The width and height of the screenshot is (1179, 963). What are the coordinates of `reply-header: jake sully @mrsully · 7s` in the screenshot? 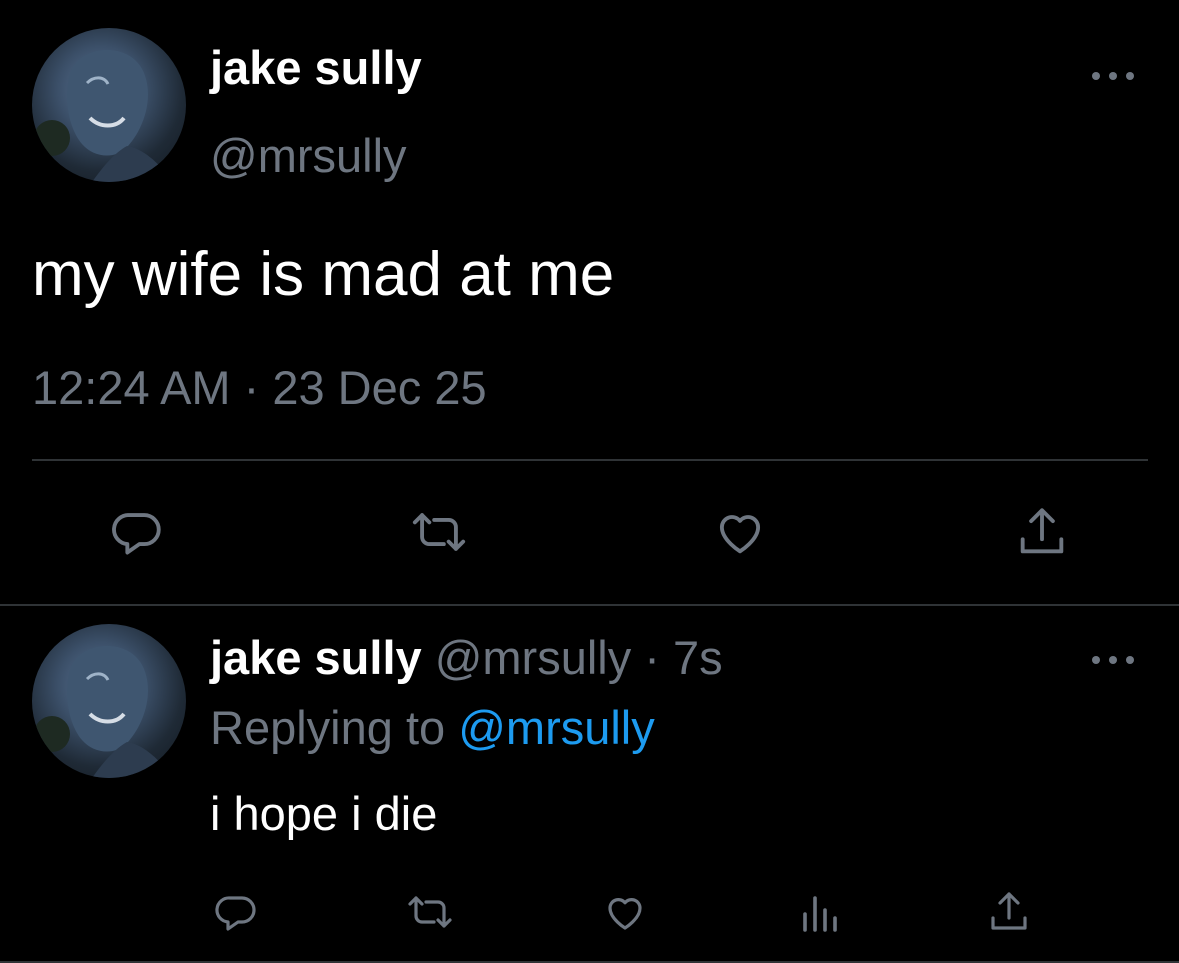 It's located at (466, 658).